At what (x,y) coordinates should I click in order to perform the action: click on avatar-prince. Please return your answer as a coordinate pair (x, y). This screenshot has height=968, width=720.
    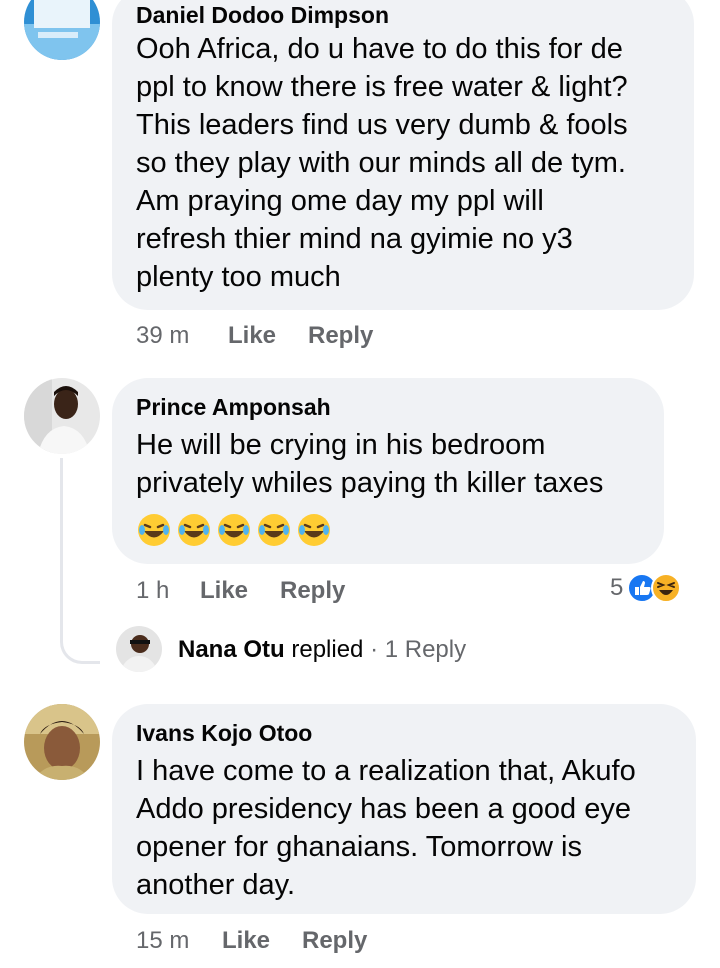
    Looking at the image, I should click on (62, 416).